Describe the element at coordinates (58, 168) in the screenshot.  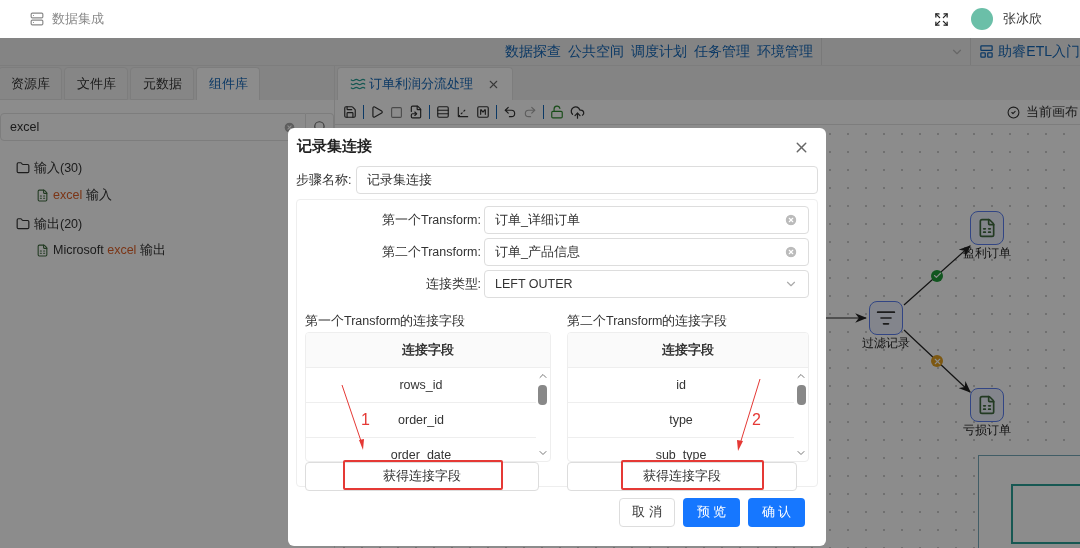
I see `tree-folder: 输入(30)` at that location.